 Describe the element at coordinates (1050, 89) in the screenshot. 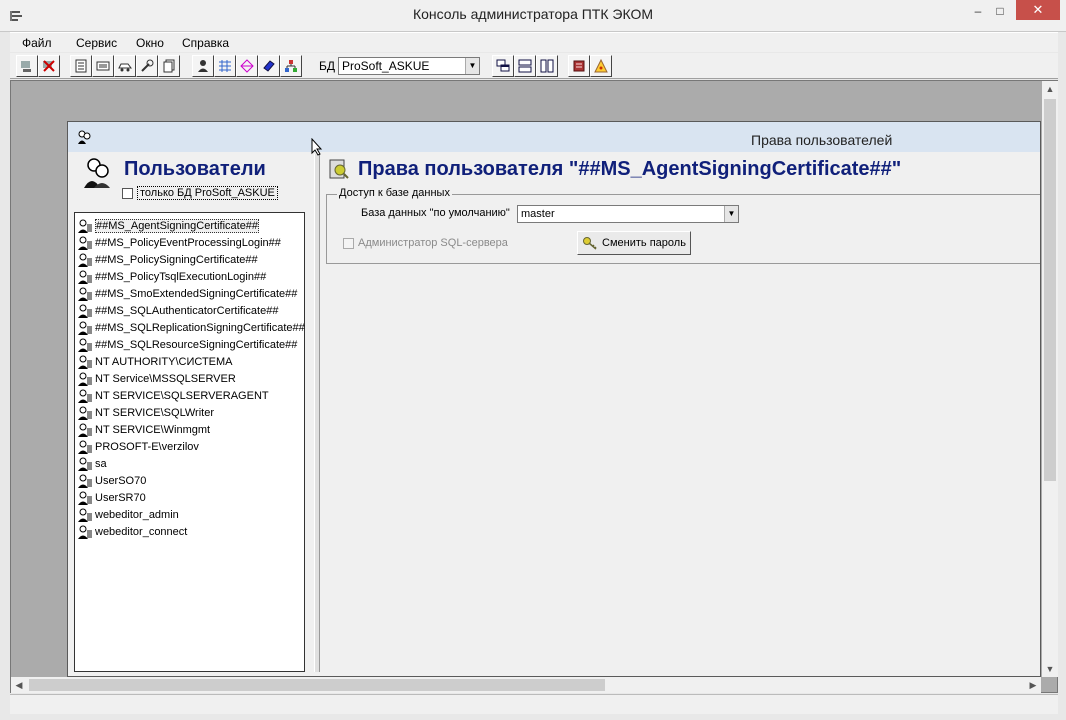

I see `scroll-up-icon: ▲` at that location.